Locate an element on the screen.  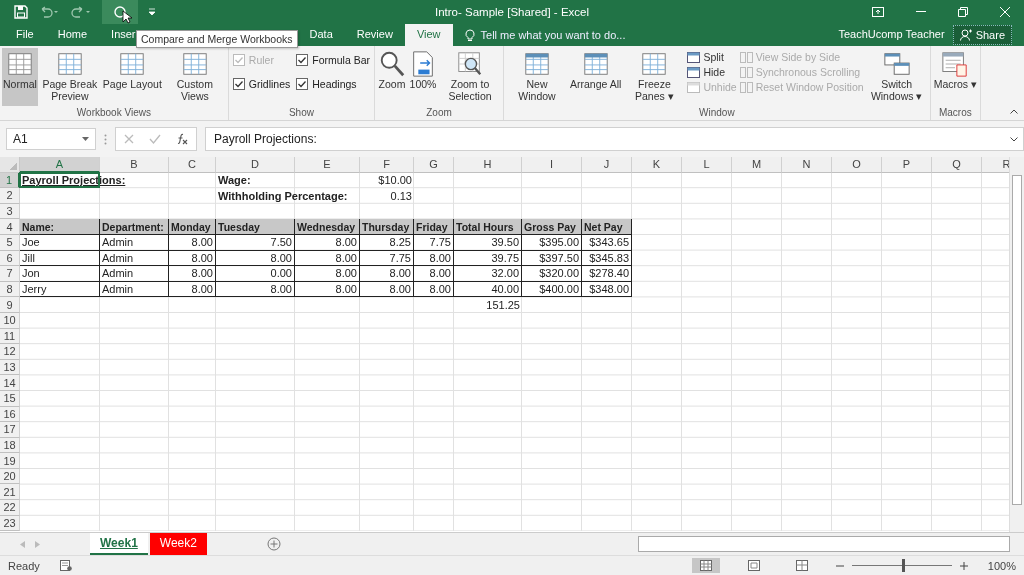
column-header: C is located at coordinates (192, 165).